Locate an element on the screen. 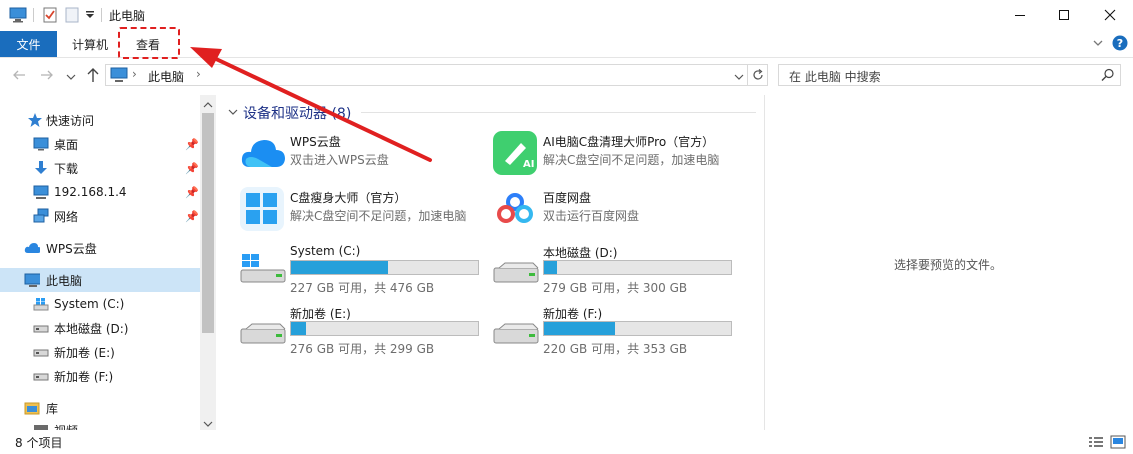 The height and width of the screenshot is (454, 1133). nav-label: 本地磁盘 (D:) is located at coordinates (91, 328).